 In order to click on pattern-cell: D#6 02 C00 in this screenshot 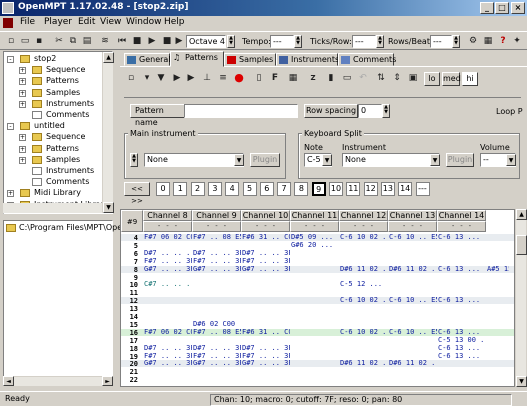, I will do `click(217, 324)`.